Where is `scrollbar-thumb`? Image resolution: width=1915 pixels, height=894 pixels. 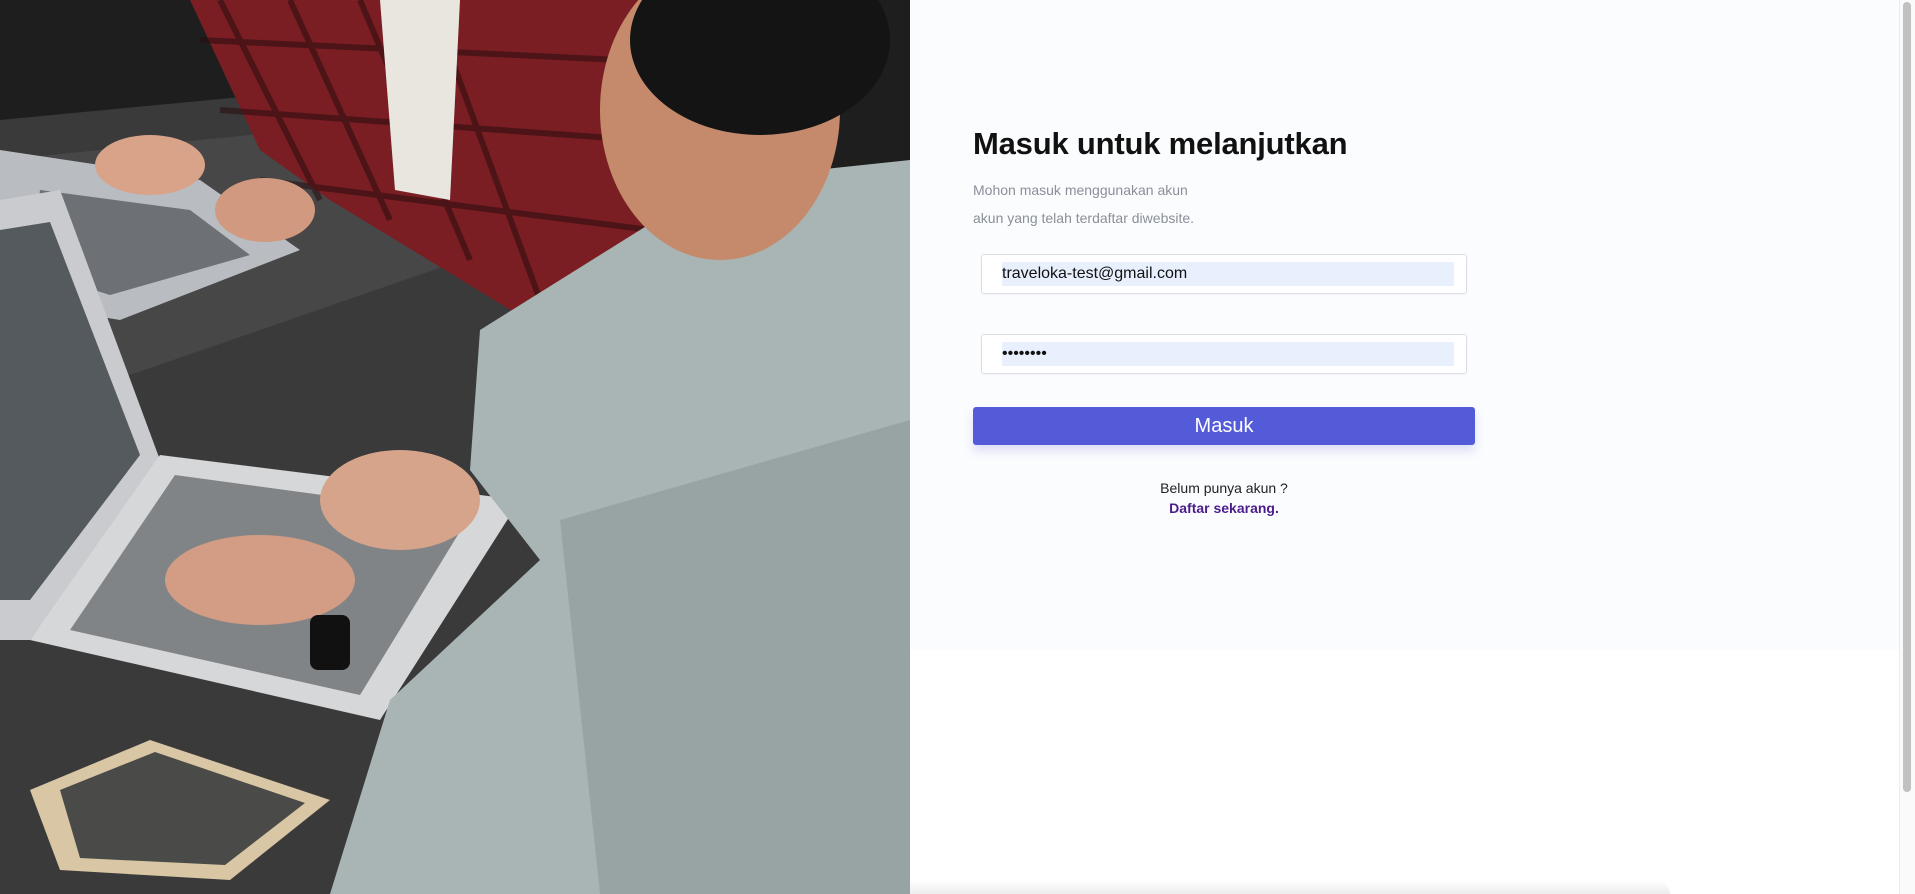
scrollbar-thumb is located at coordinates (1907, 397).